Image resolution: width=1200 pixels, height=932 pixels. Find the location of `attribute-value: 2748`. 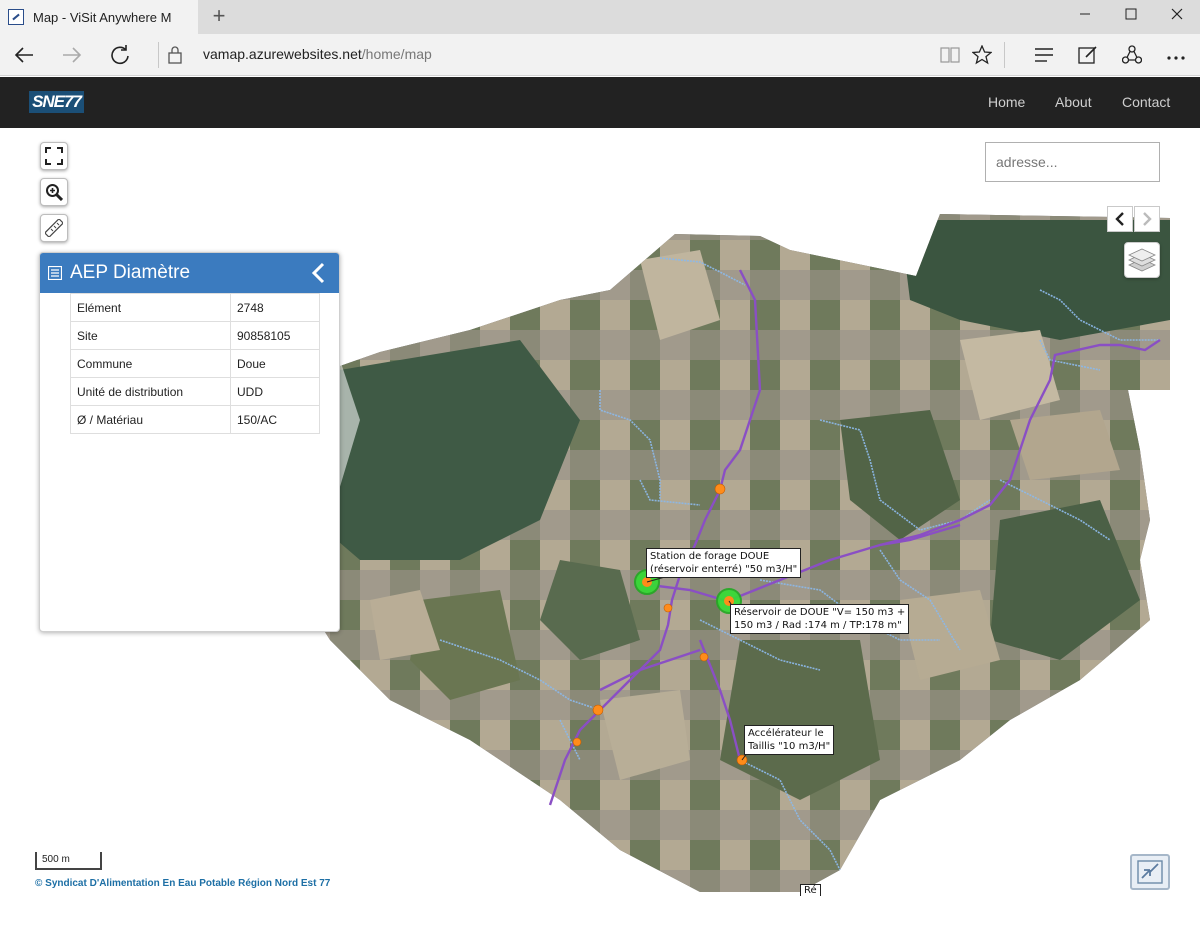

attribute-value: 2748 is located at coordinates (275, 307).